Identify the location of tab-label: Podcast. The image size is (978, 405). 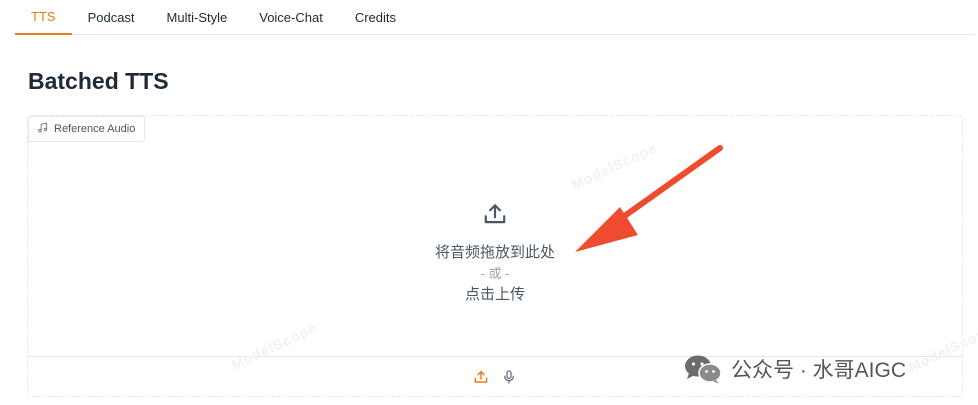
(111, 17).